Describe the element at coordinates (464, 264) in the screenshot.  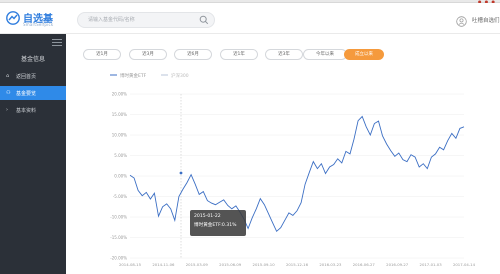
I see `x-tick-label: 2017-04-14` at that location.